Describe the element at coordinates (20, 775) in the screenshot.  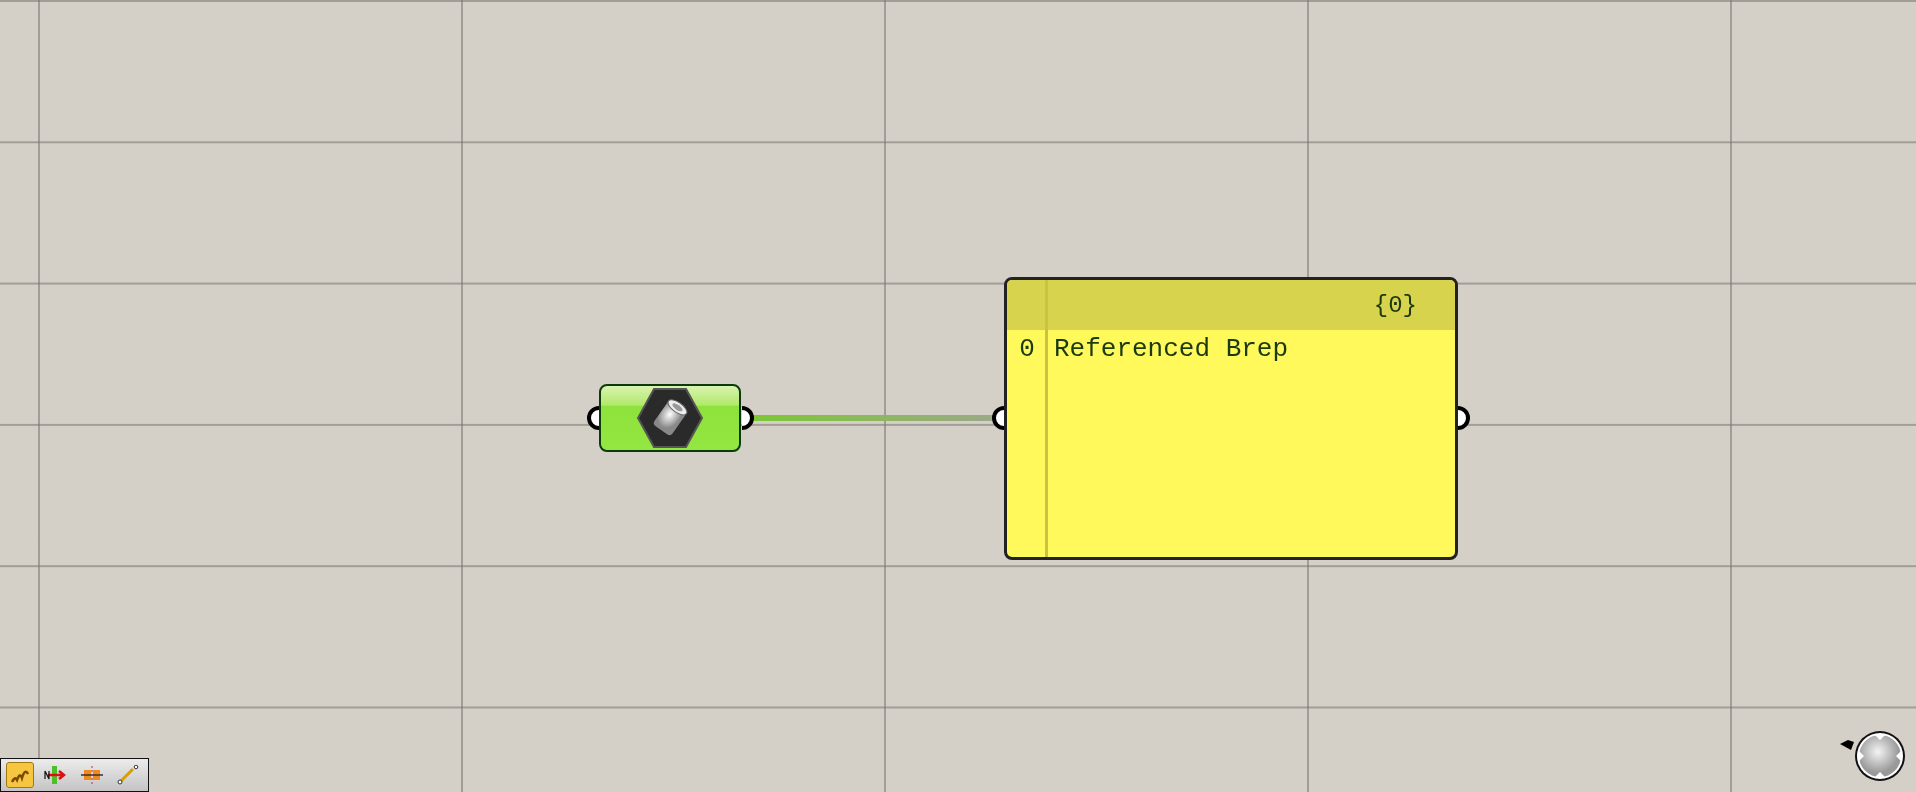
I see `toolbar-button` at that location.